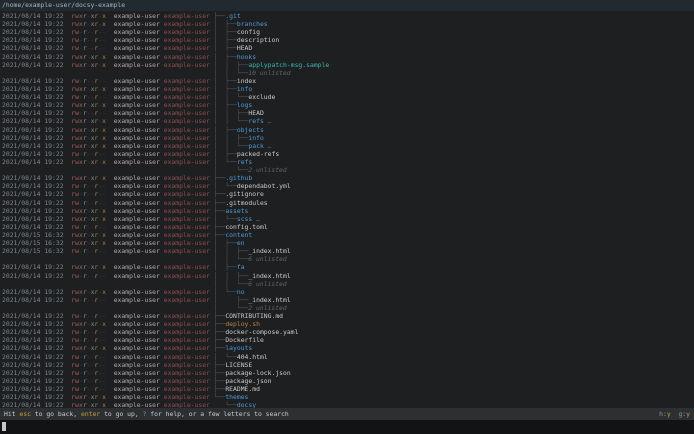  What do you see at coordinates (238, 178) in the screenshot?
I see `dir-name: .github` at bounding box center [238, 178].